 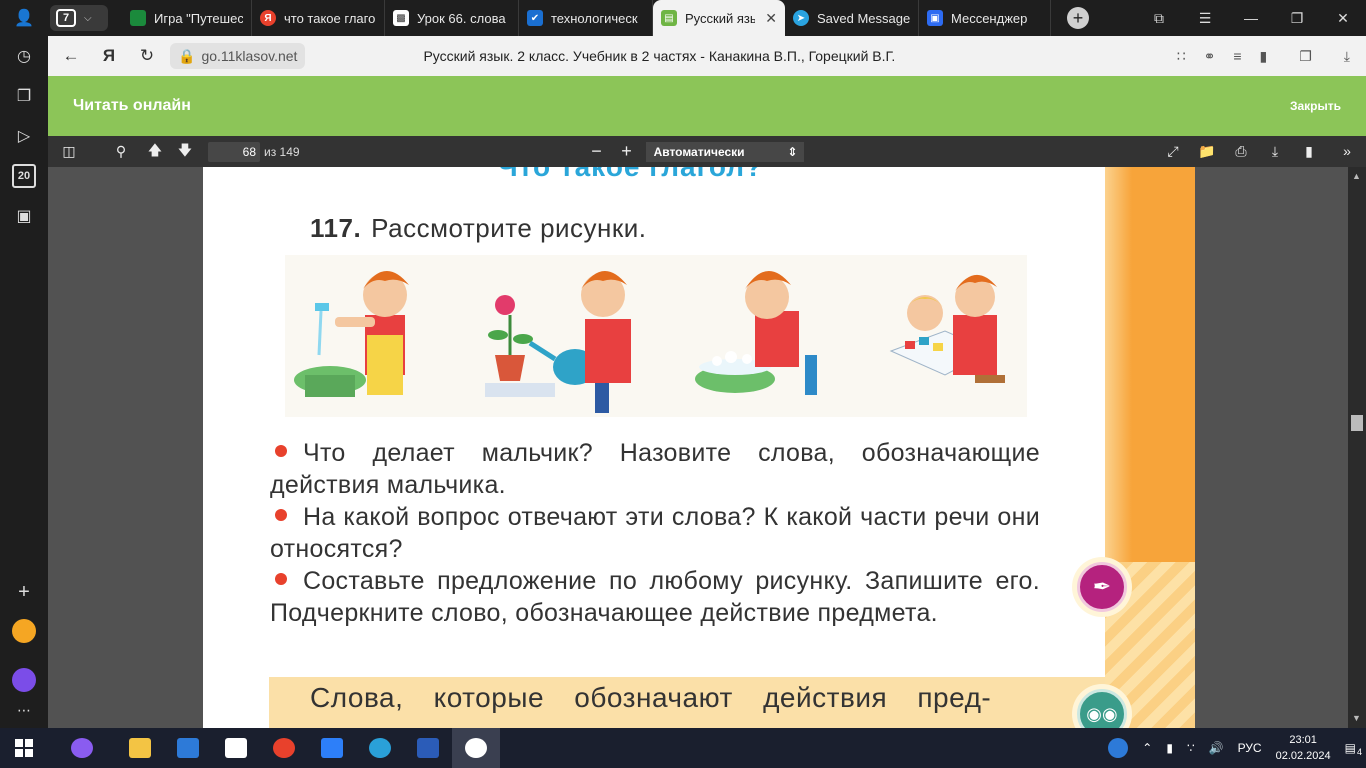 What do you see at coordinates (1078, 18) in the screenshot?
I see `new-tab-button: +` at bounding box center [1078, 18].